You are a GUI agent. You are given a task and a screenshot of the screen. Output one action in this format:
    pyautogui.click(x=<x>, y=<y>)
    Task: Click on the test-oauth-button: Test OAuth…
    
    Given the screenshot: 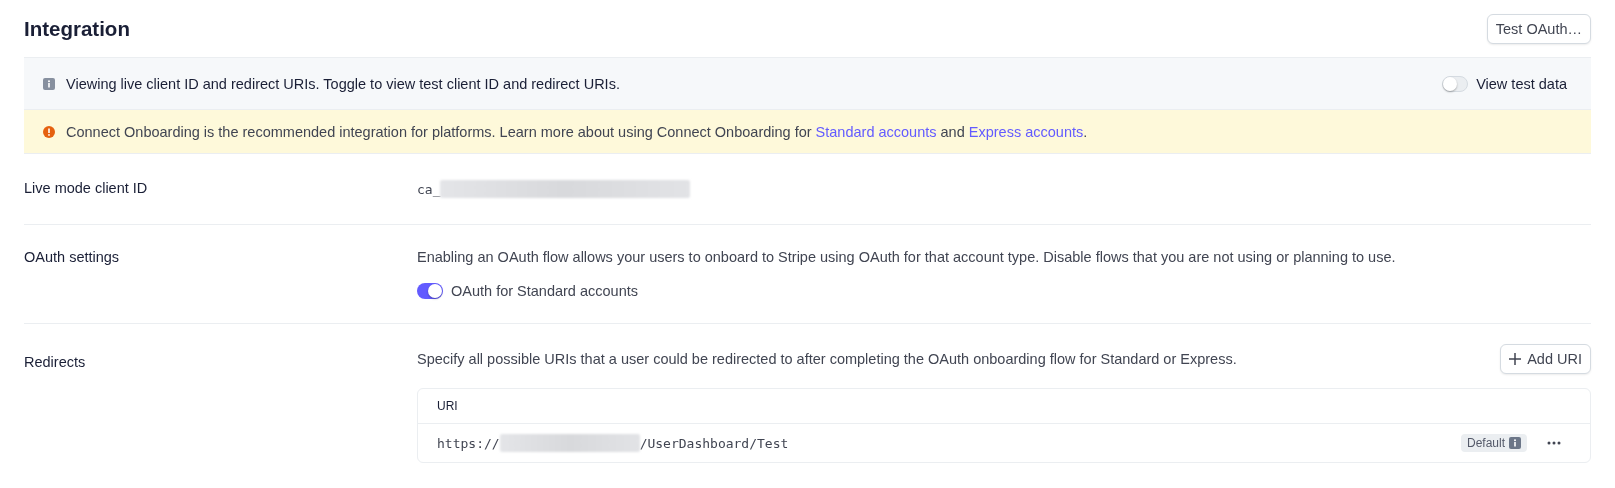 What is the action you would take?
    pyautogui.click(x=1538, y=28)
    